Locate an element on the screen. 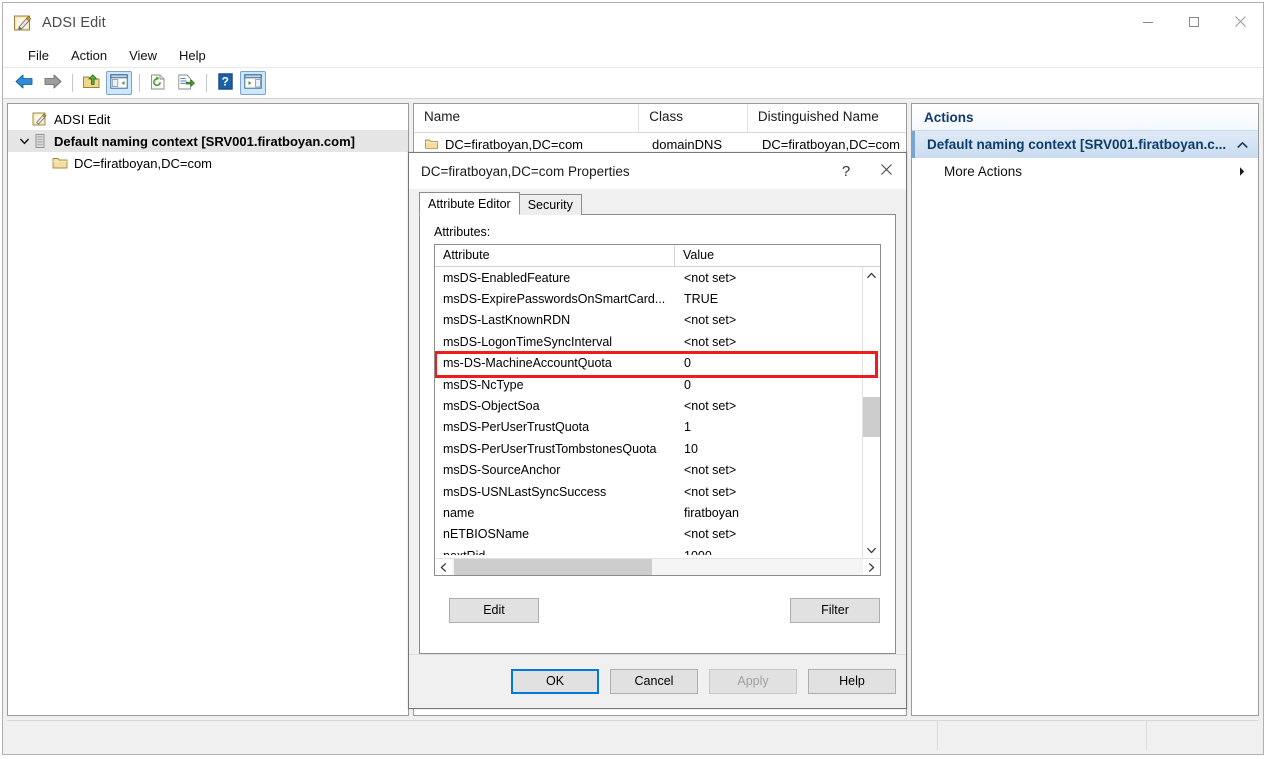 This screenshot has height=759, width=1268. cell-name: DC=firatboyan,DC=com is located at coordinates (528, 144).